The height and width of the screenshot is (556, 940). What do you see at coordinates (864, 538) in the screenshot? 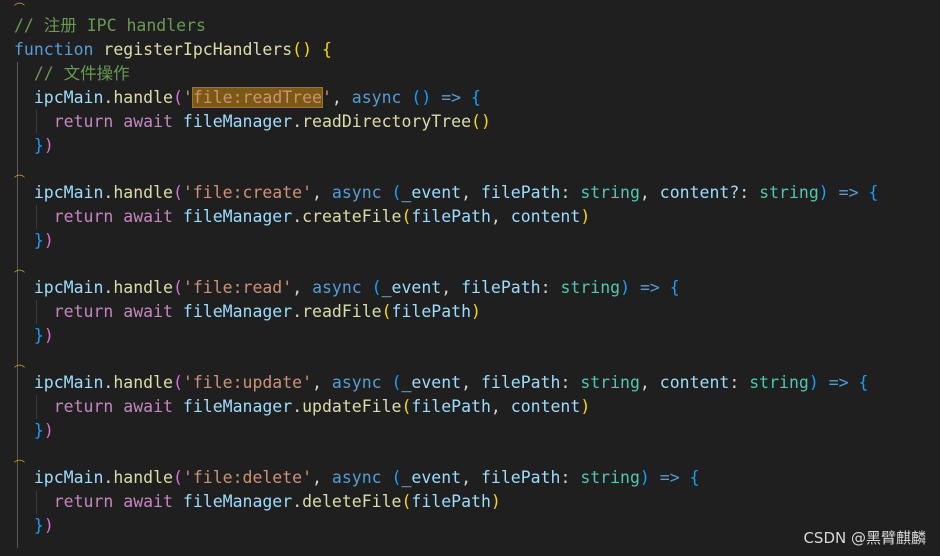
I see `watermark: CSDN @黑臂麒麟` at bounding box center [864, 538].